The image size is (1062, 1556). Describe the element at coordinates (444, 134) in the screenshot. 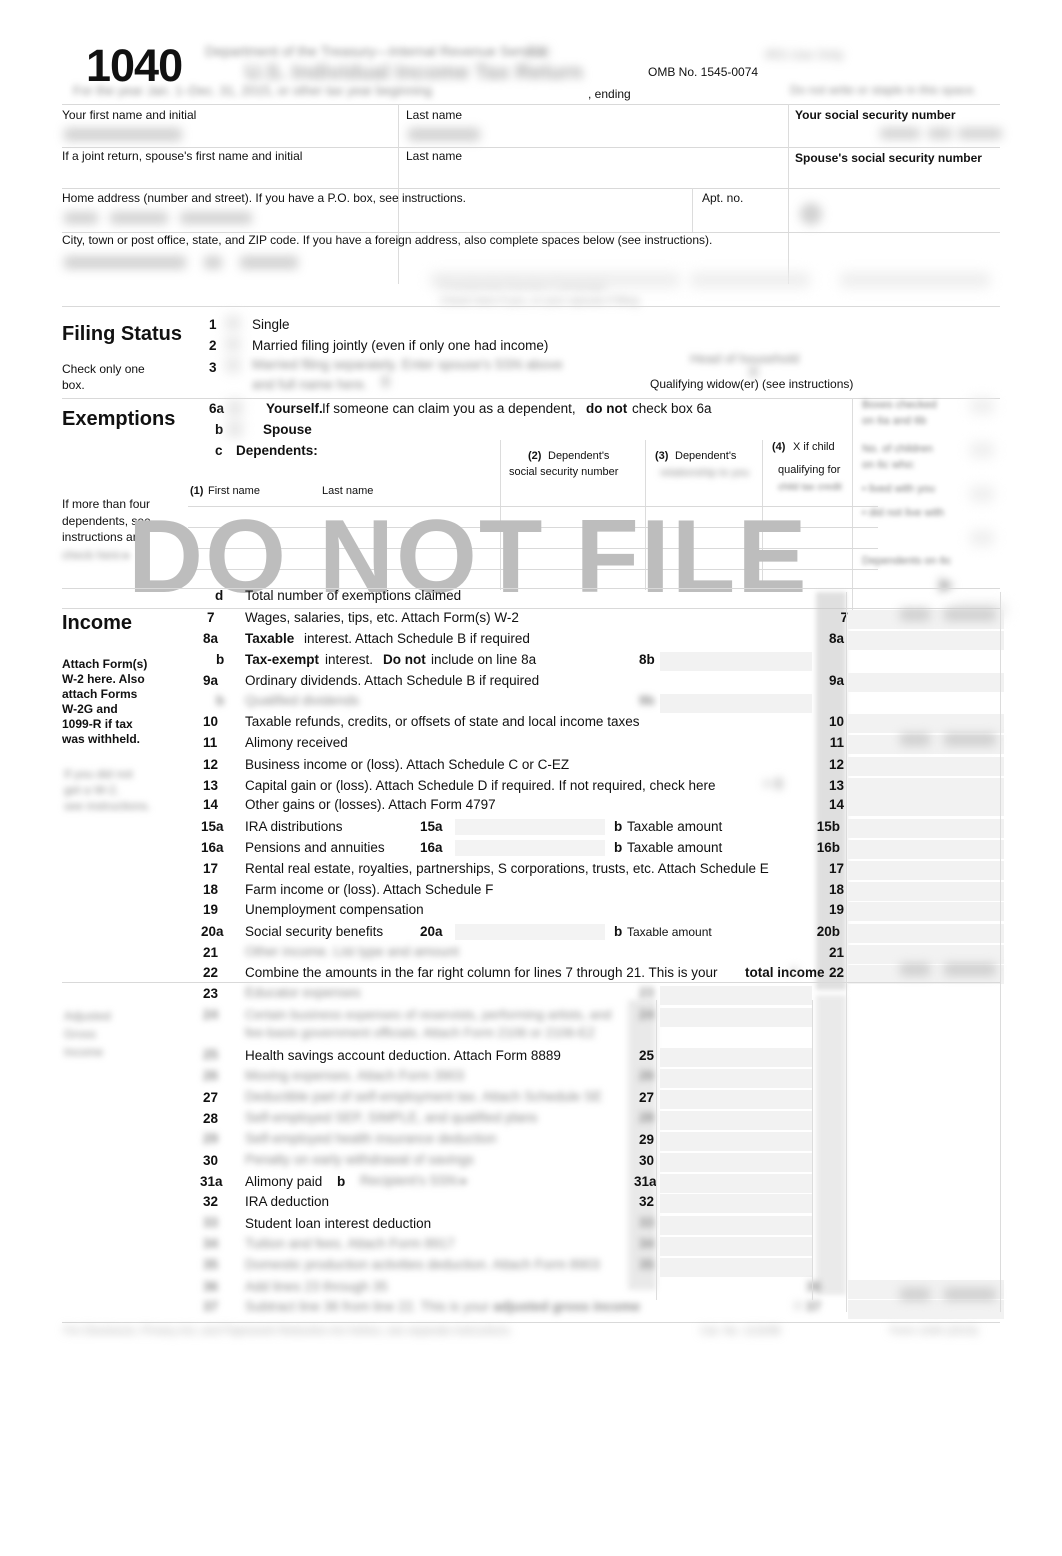

I see `last-name-value-redacted` at that location.